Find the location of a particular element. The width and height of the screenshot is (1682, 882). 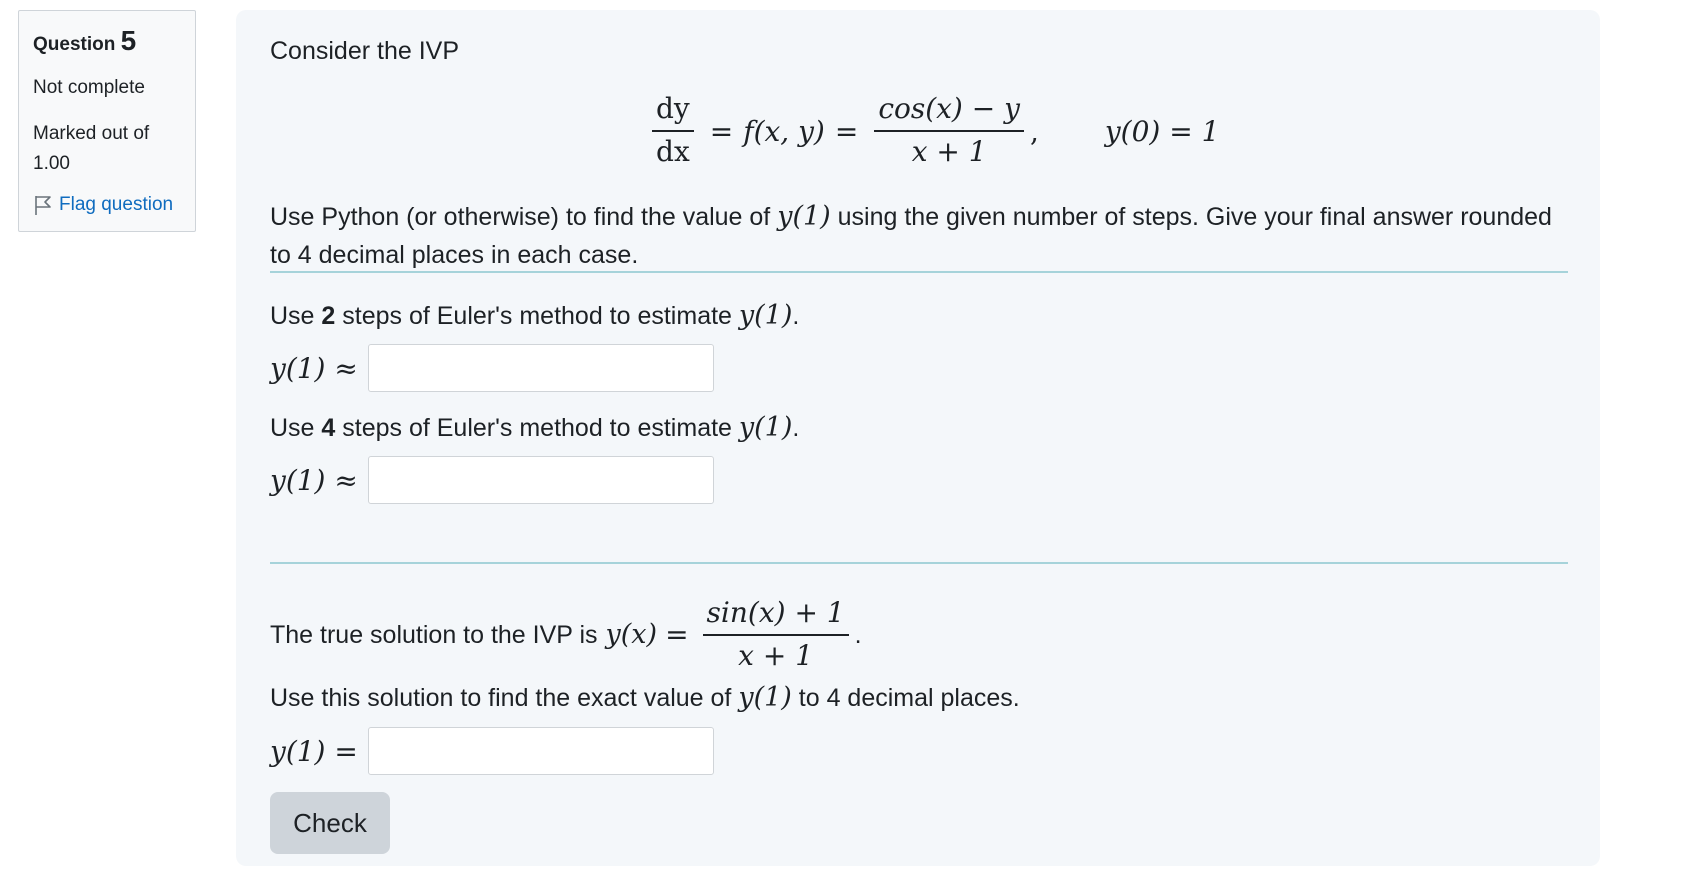

initial-condition: y(0) = 1 is located at coordinates (1162, 131).